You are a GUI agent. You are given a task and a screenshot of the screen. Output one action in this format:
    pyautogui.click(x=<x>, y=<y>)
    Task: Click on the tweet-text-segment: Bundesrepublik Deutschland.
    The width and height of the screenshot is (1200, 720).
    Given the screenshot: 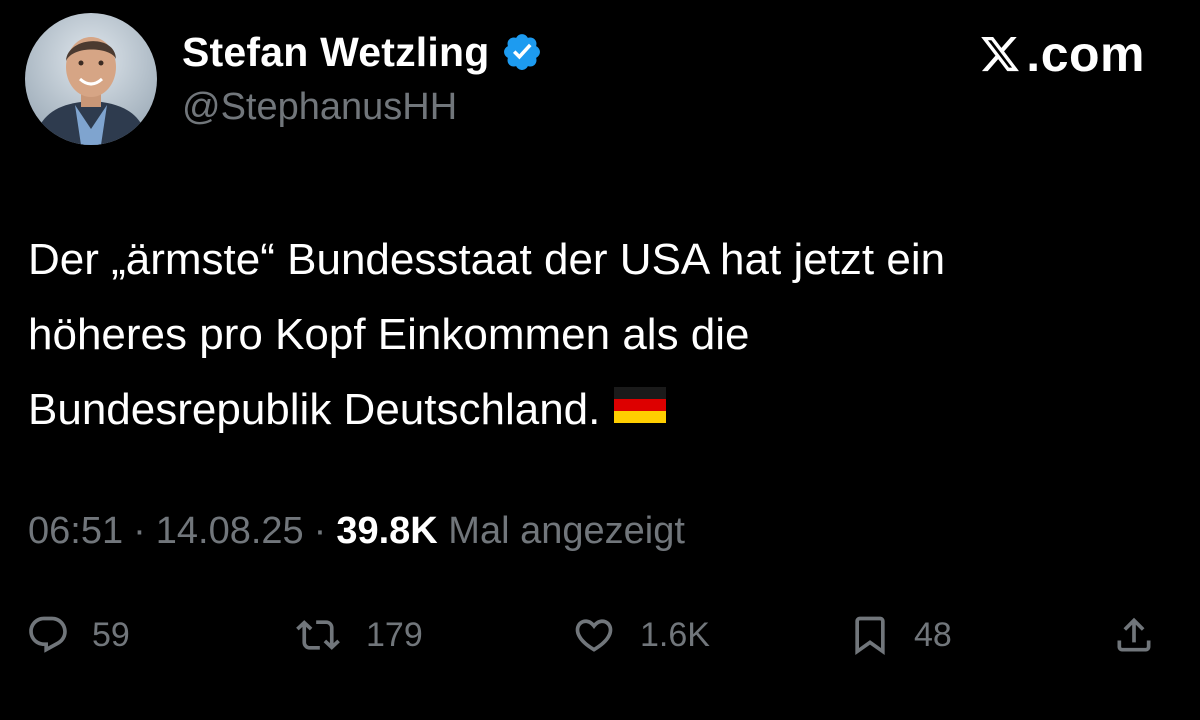 What is the action you would take?
    pyautogui.click(x=314, y=409)
    